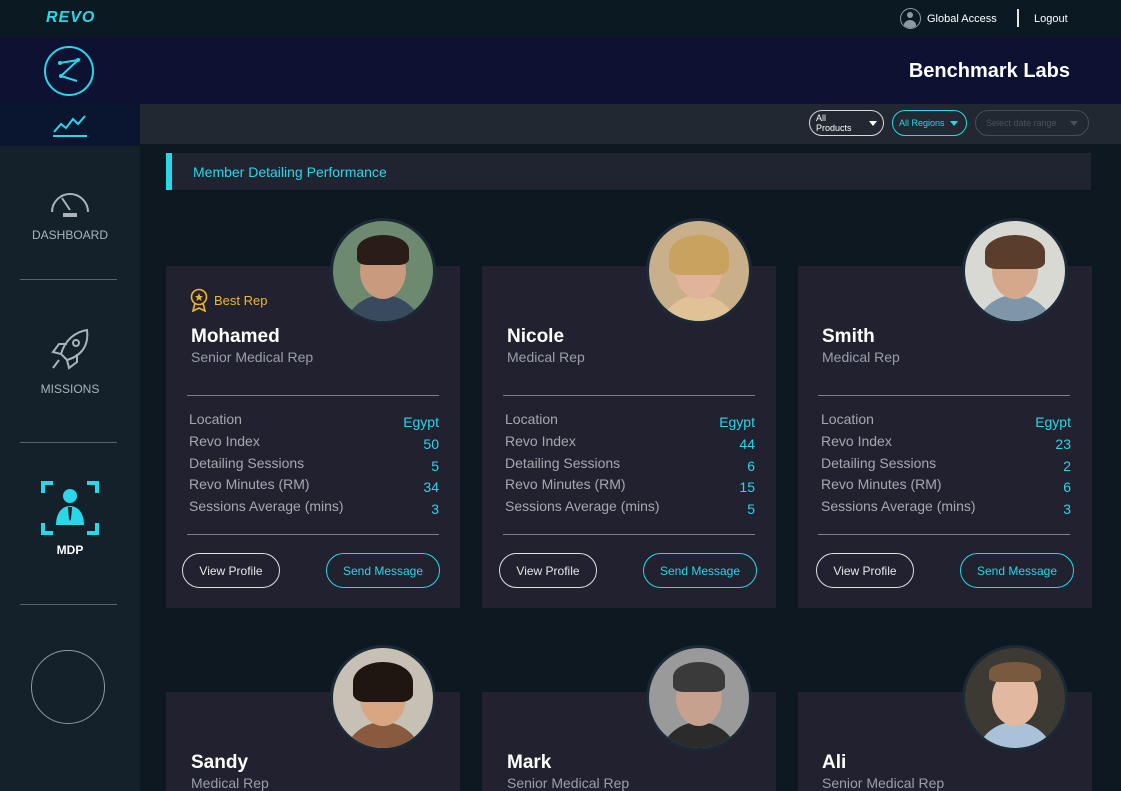 This screenshot has height=791, width=1121. I want to click on sidebar-item-missions: MISSIONS, so click(70, 361).